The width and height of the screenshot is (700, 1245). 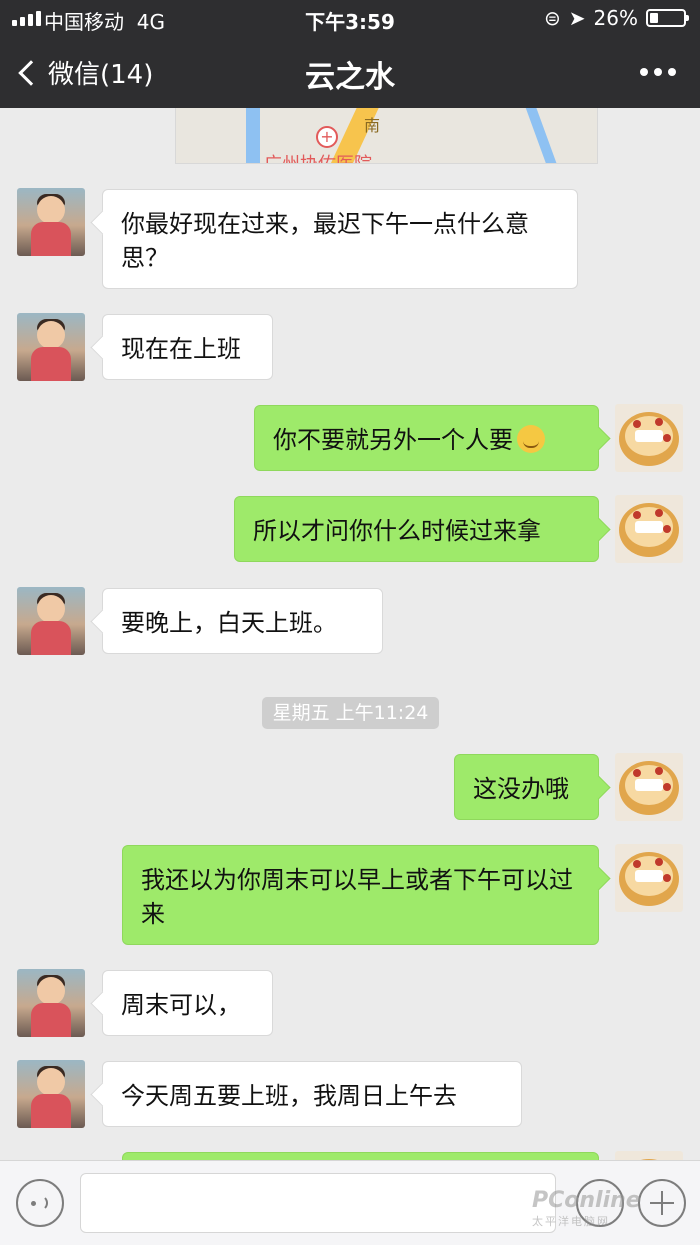 What do you see at coordinates (526, 787) in the screenshot?
I see `message-bubble-sent: 这没办哦` at bounding box center [526, 787].